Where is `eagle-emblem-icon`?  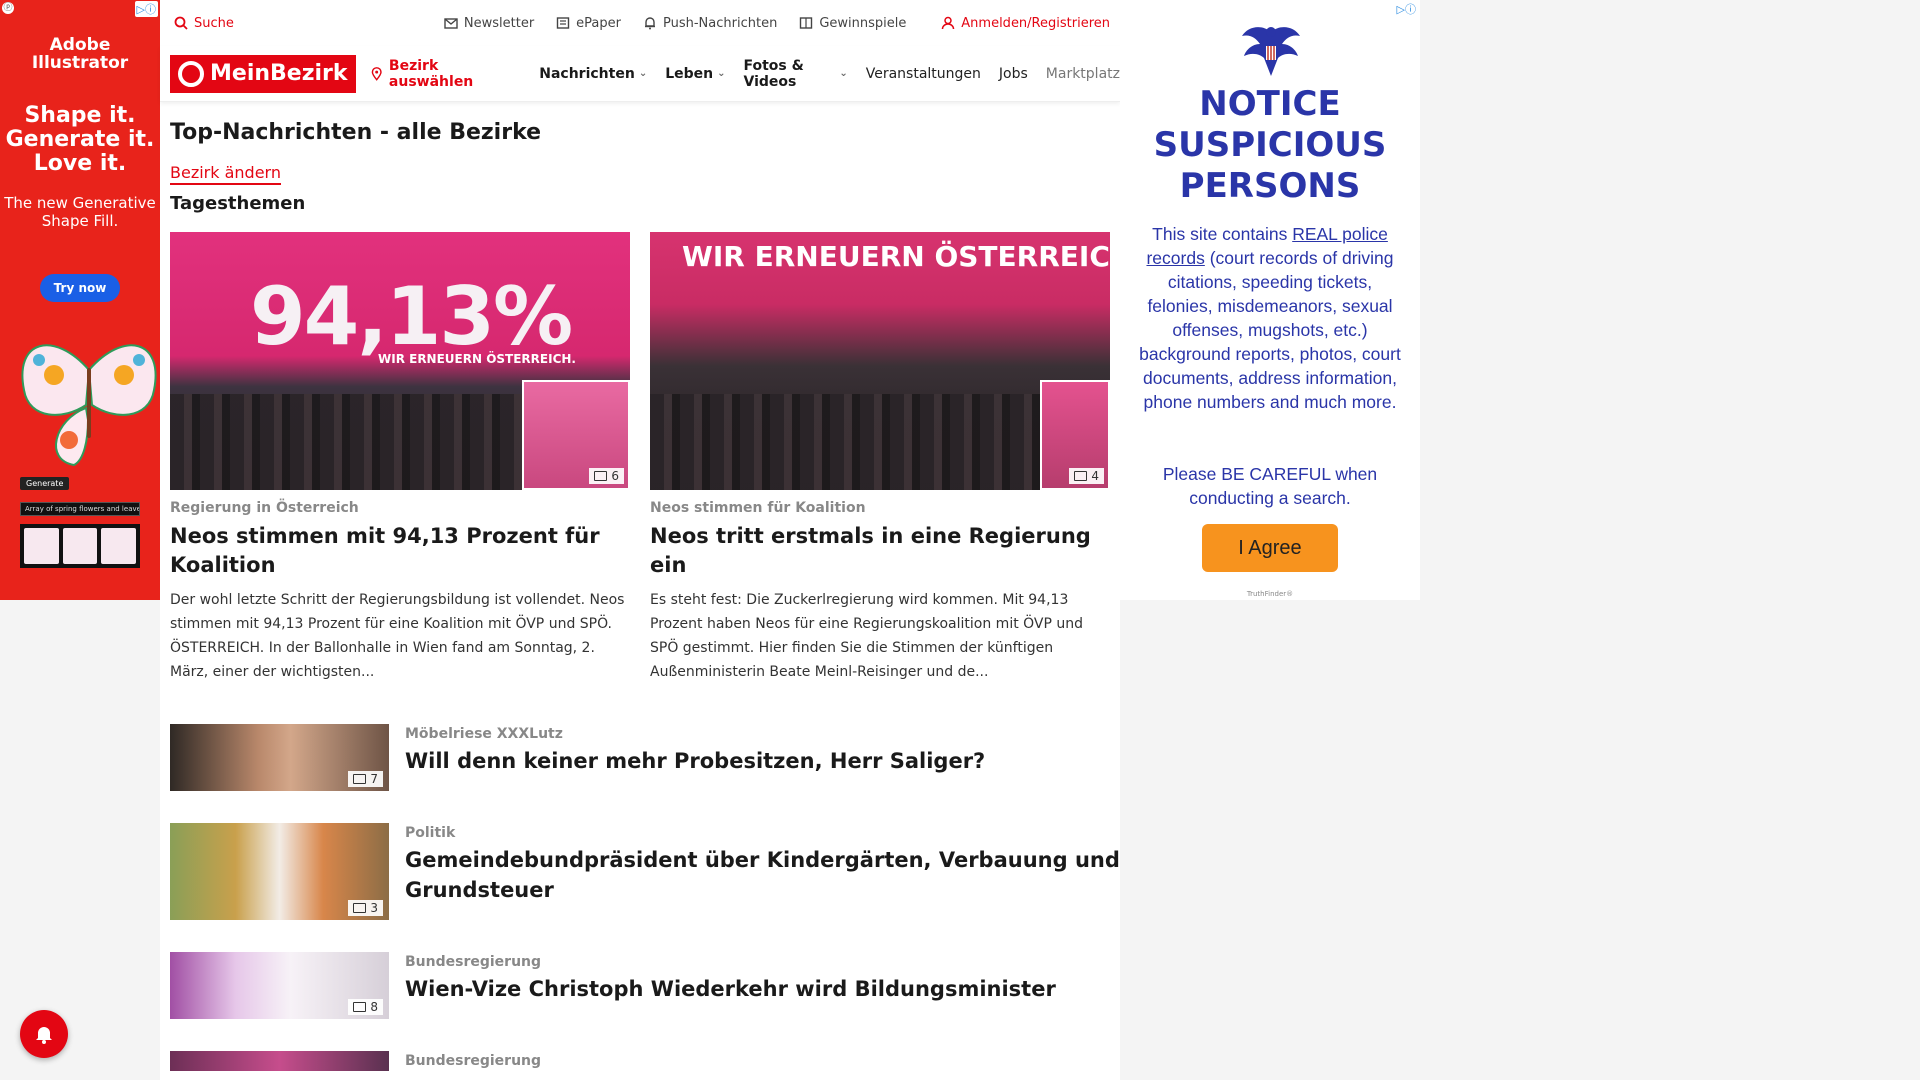
eagle-emblem-icon is located at coordinates (1271, 51).